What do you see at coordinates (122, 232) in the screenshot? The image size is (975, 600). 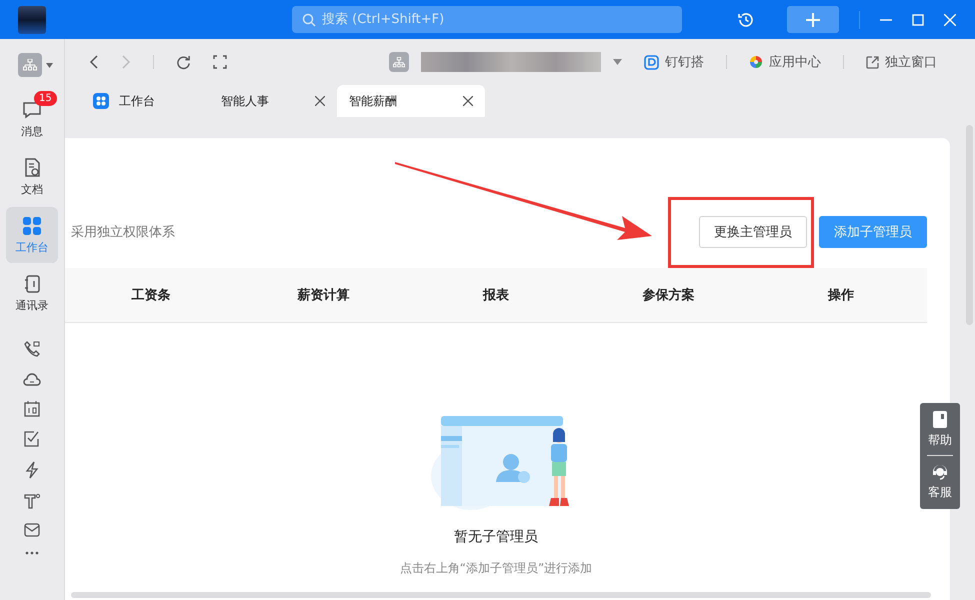 I see `description-text: 采用独立权限体系` at bounding box center [122, 232].